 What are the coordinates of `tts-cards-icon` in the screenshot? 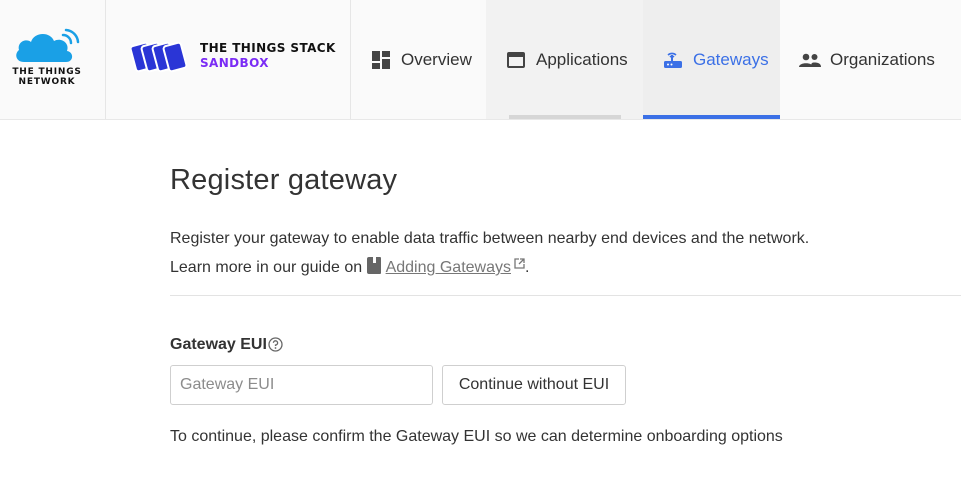 It's located at (159, 57).